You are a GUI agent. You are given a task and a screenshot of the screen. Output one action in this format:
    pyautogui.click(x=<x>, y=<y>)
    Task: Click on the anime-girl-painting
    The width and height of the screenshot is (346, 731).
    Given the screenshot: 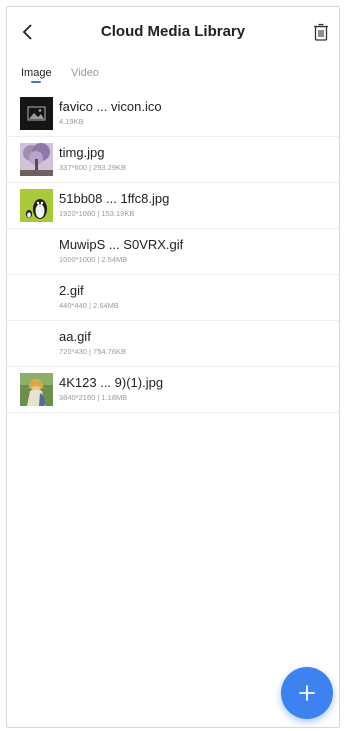 What is the action you would take?
    pyautogui.click(x=36, y=389)
    